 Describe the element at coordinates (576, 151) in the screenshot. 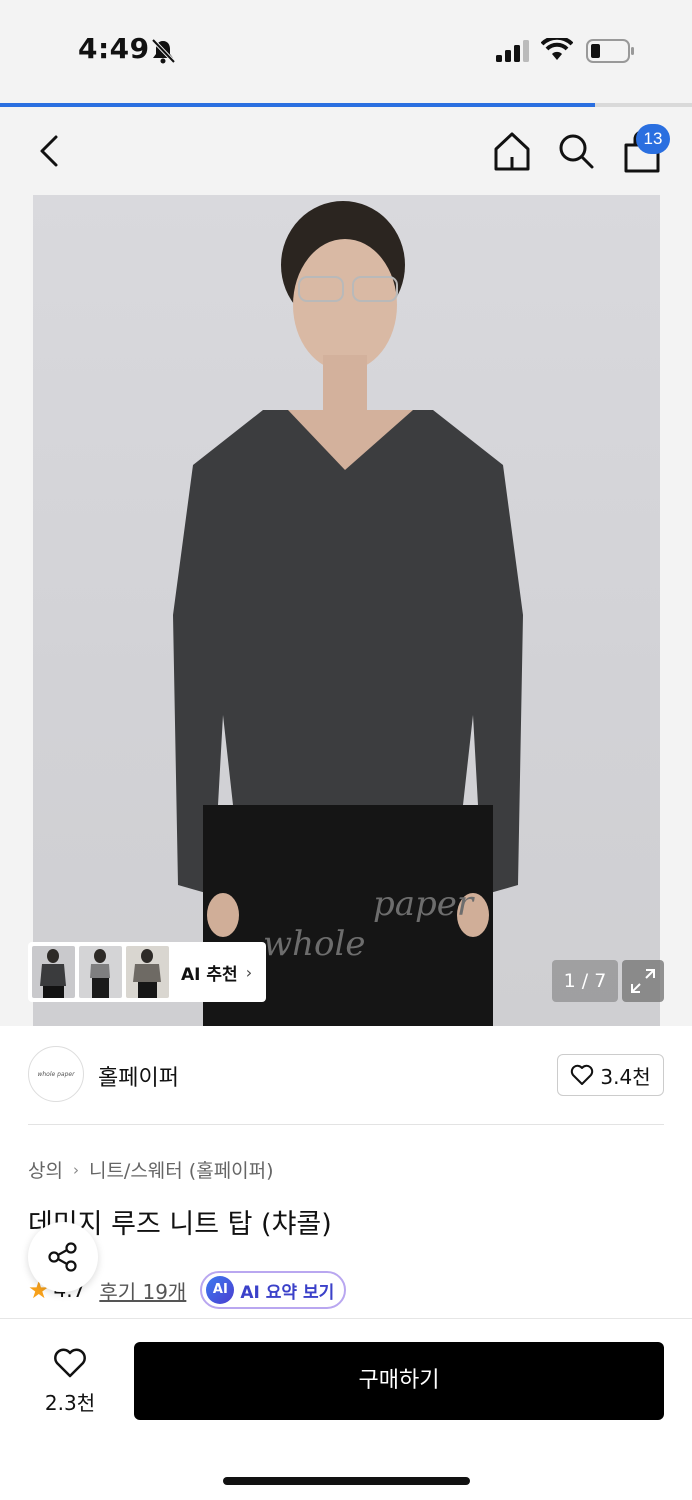

I see `search-icon` at that location.